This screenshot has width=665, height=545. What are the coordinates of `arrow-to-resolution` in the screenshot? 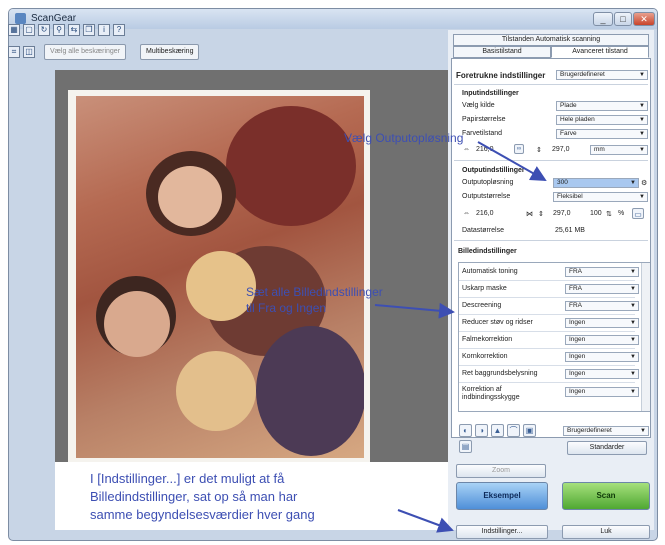 It's located at (512, 161).